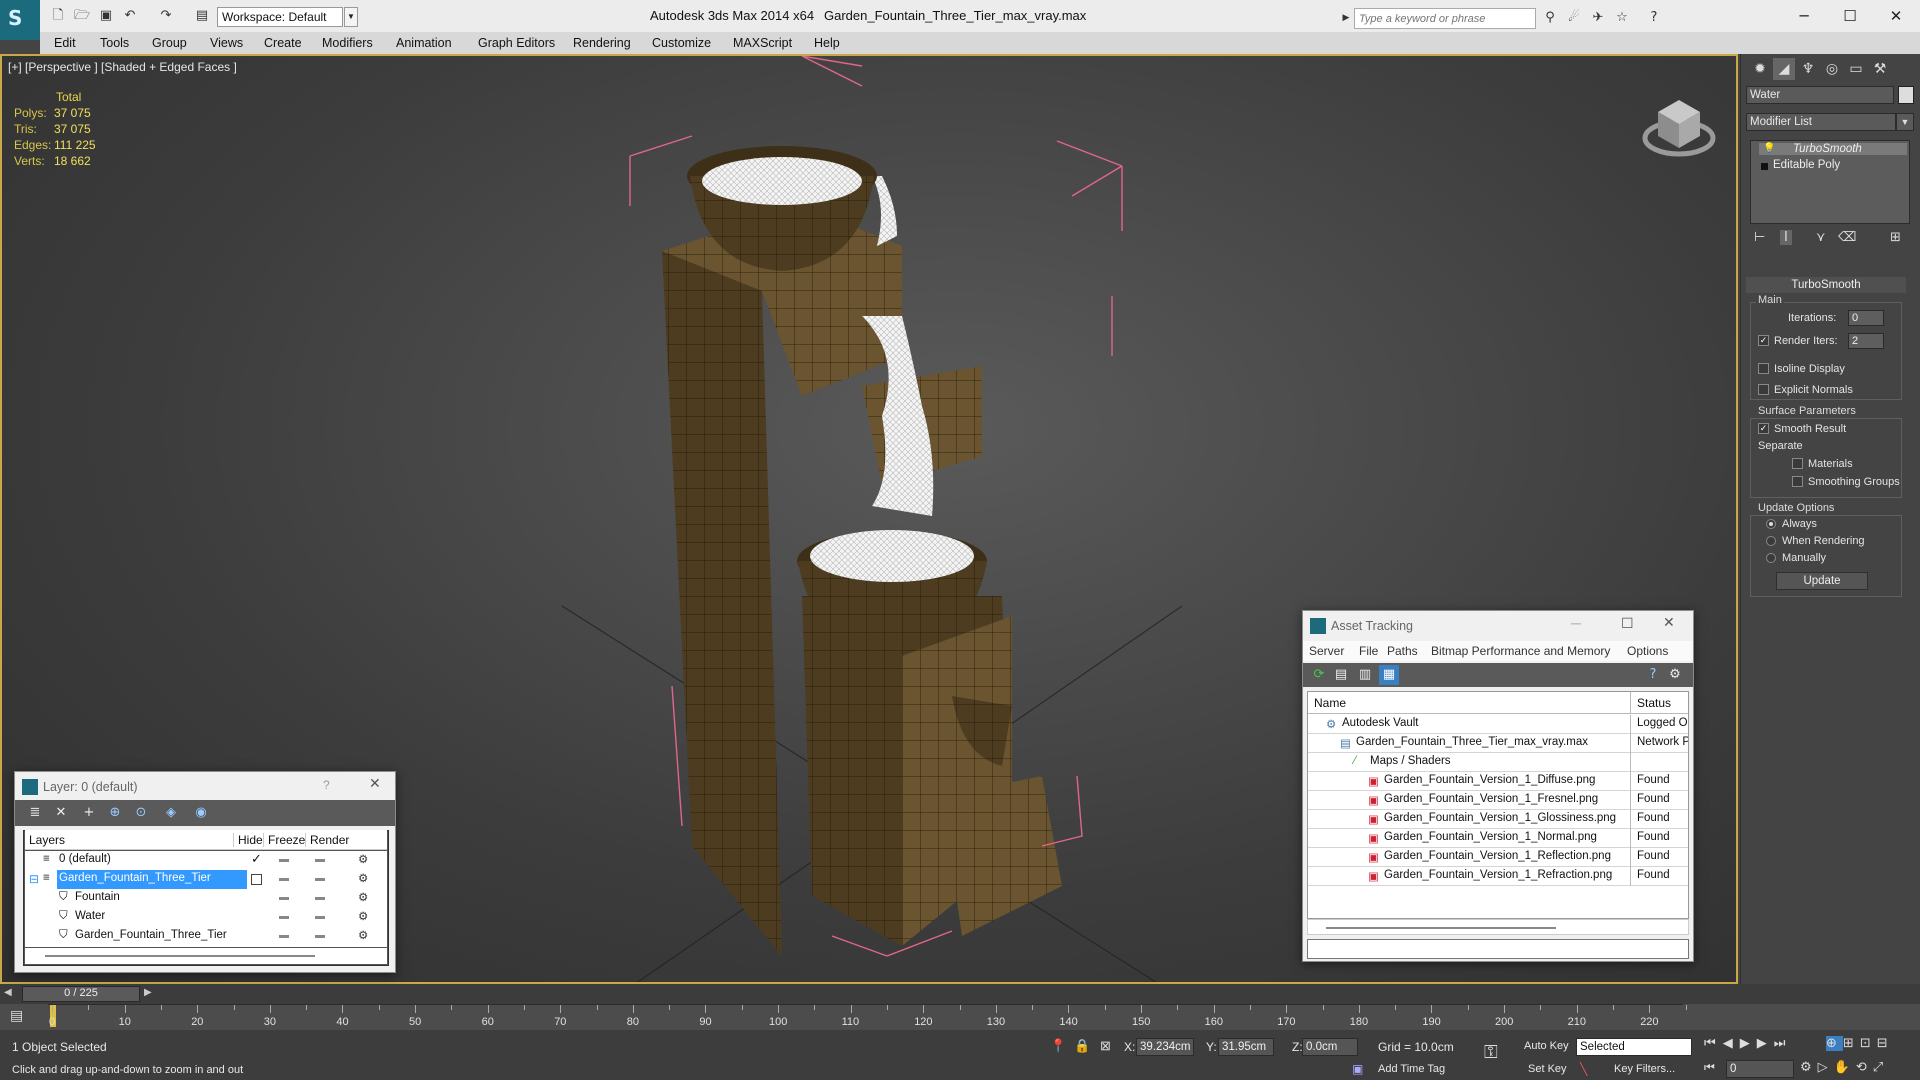 The width and height of the screenshot is (1920, 1080). What do you see at coordinates (1598, 18) in the screenshot?
I see `subscription-icon: ✈` at bounding box center [1598, 18].